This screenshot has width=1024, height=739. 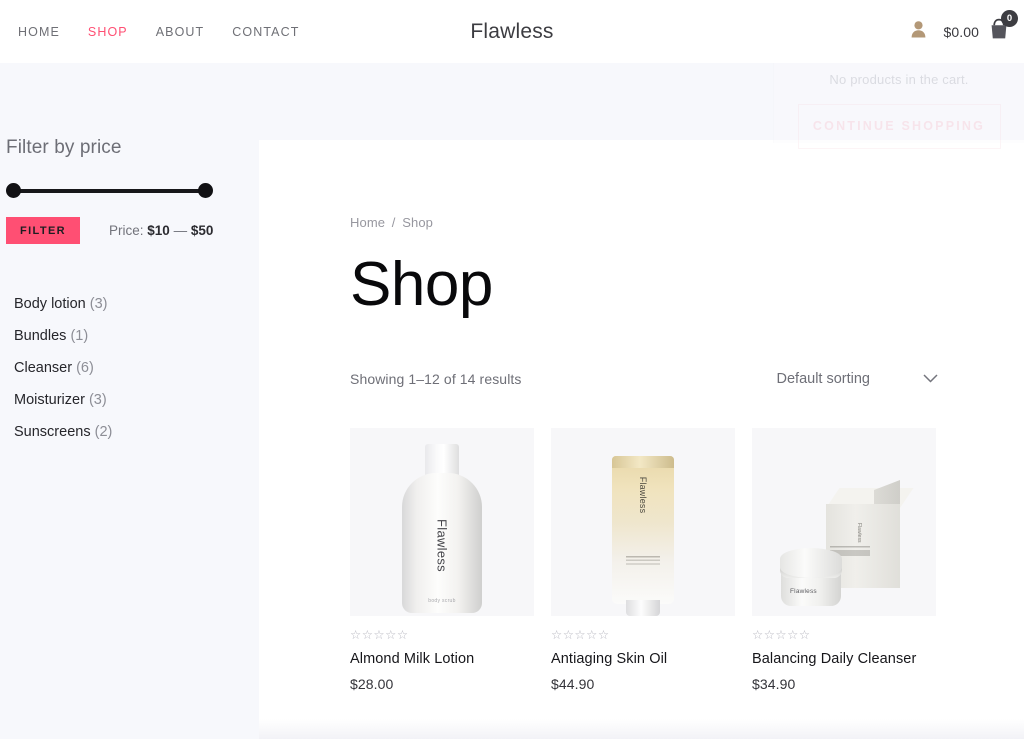 What do you see at coordinates (417, 222) in the screenshot?
I see `breadcrumb-current: Shop` at bounding box center [417, 222].